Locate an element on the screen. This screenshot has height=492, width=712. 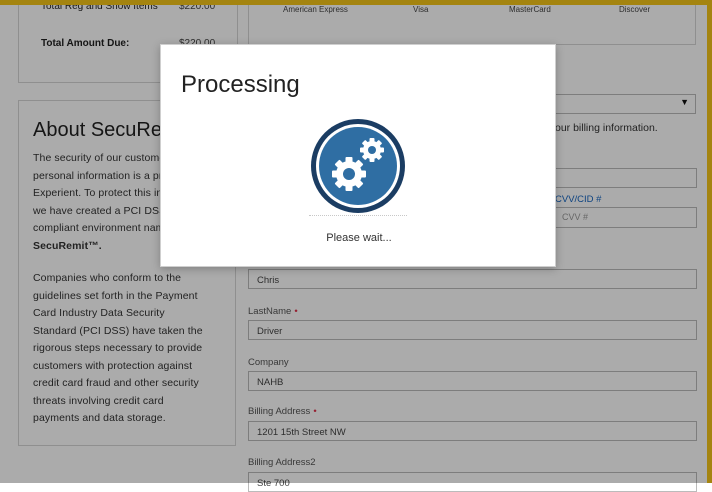
gears-icon is located at coordinates (358, 166).